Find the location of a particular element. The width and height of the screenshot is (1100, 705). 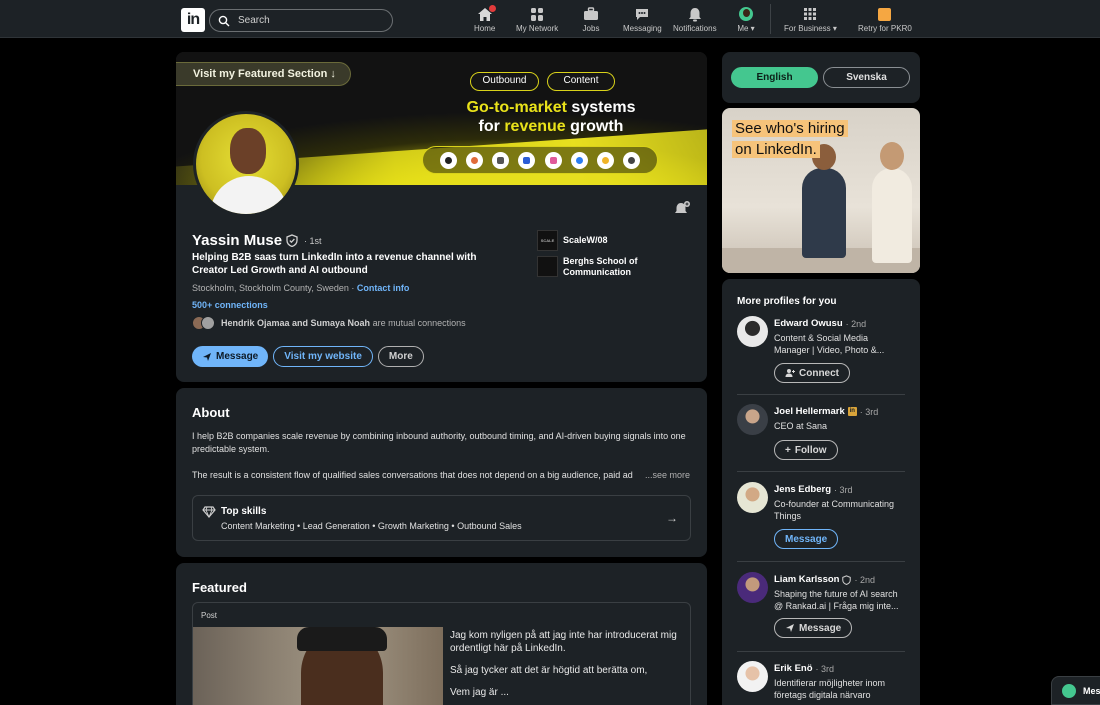

nav-for-business: For Business ▾ is located at coordinates (810, 20).